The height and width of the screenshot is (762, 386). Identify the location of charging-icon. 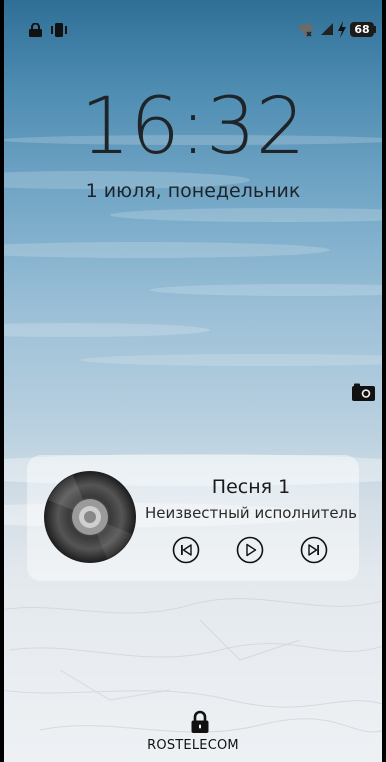
(342, 29).